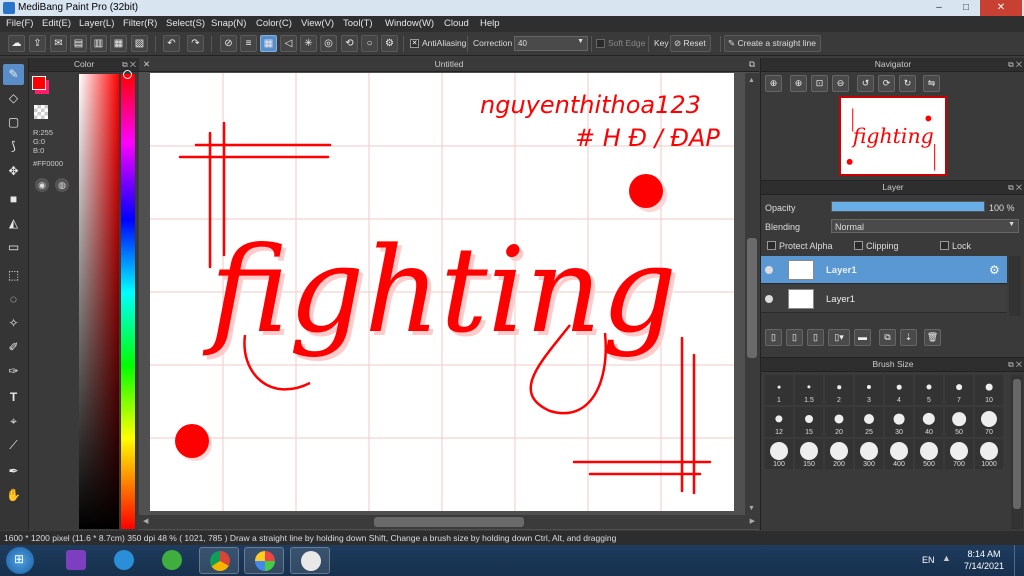 Image resolution: width=1024 pixels, height=576 pixels. I want to click on menu-layer: Layer(L), so click(96, 23).